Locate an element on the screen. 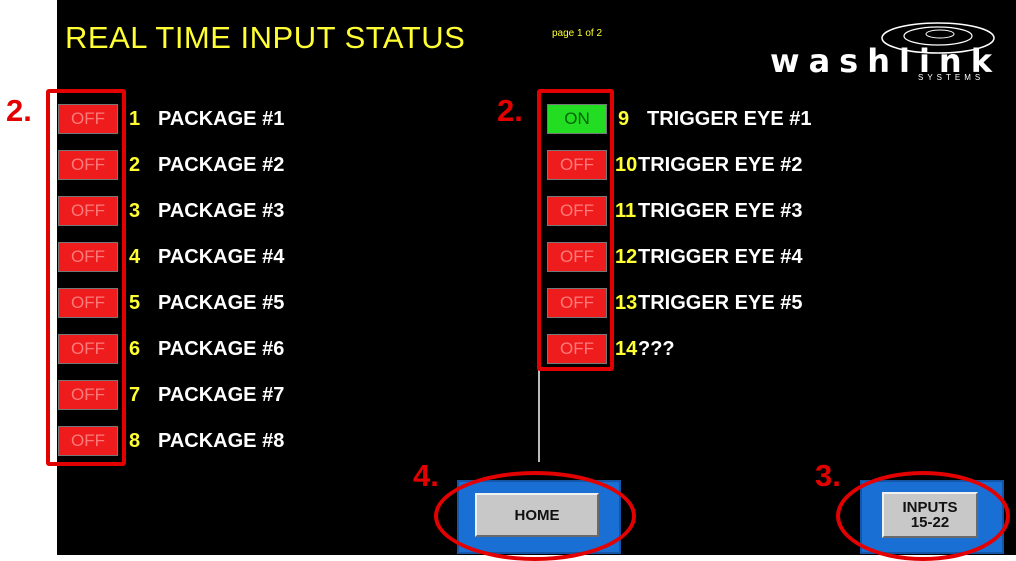 Image resolution: width=1016 pixels, height=561 pixels. input-number: 6 is located at coordinates (135, 349).